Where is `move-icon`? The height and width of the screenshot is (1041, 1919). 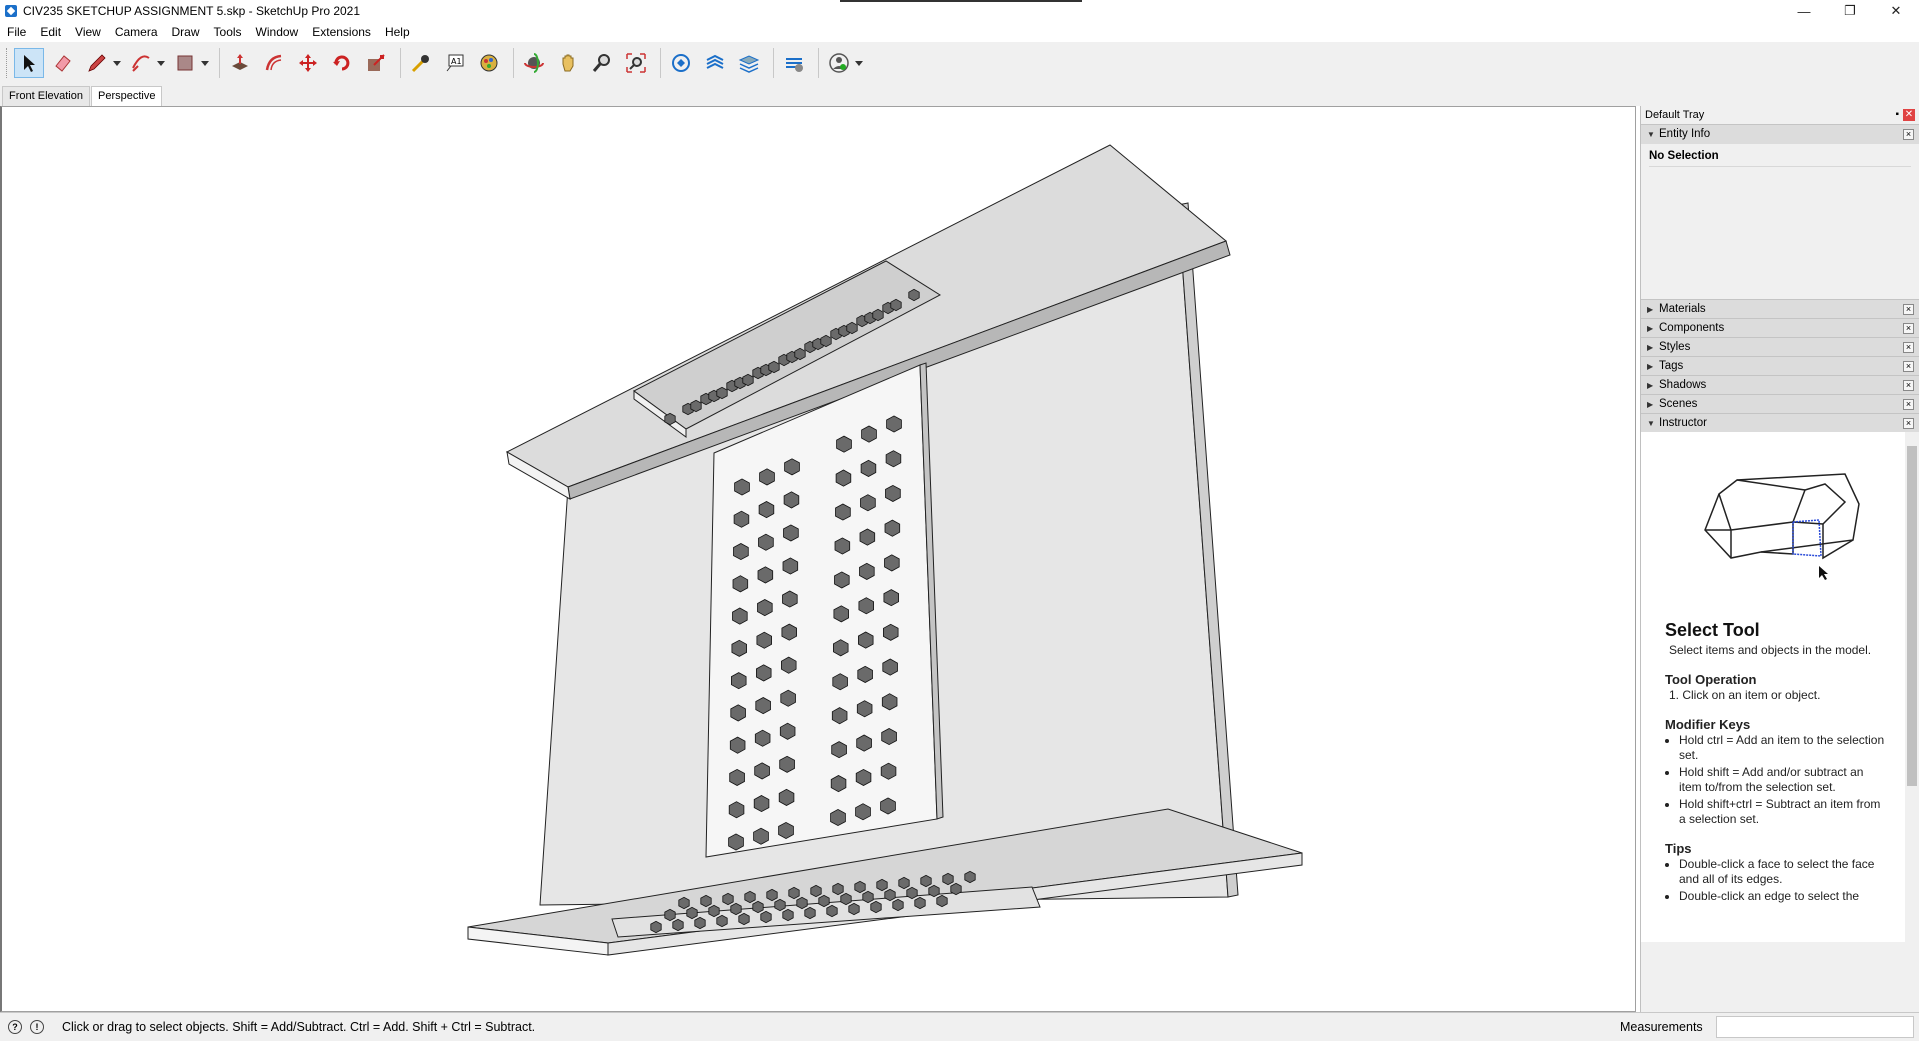 move-icon is located at coordinates (308, 63).